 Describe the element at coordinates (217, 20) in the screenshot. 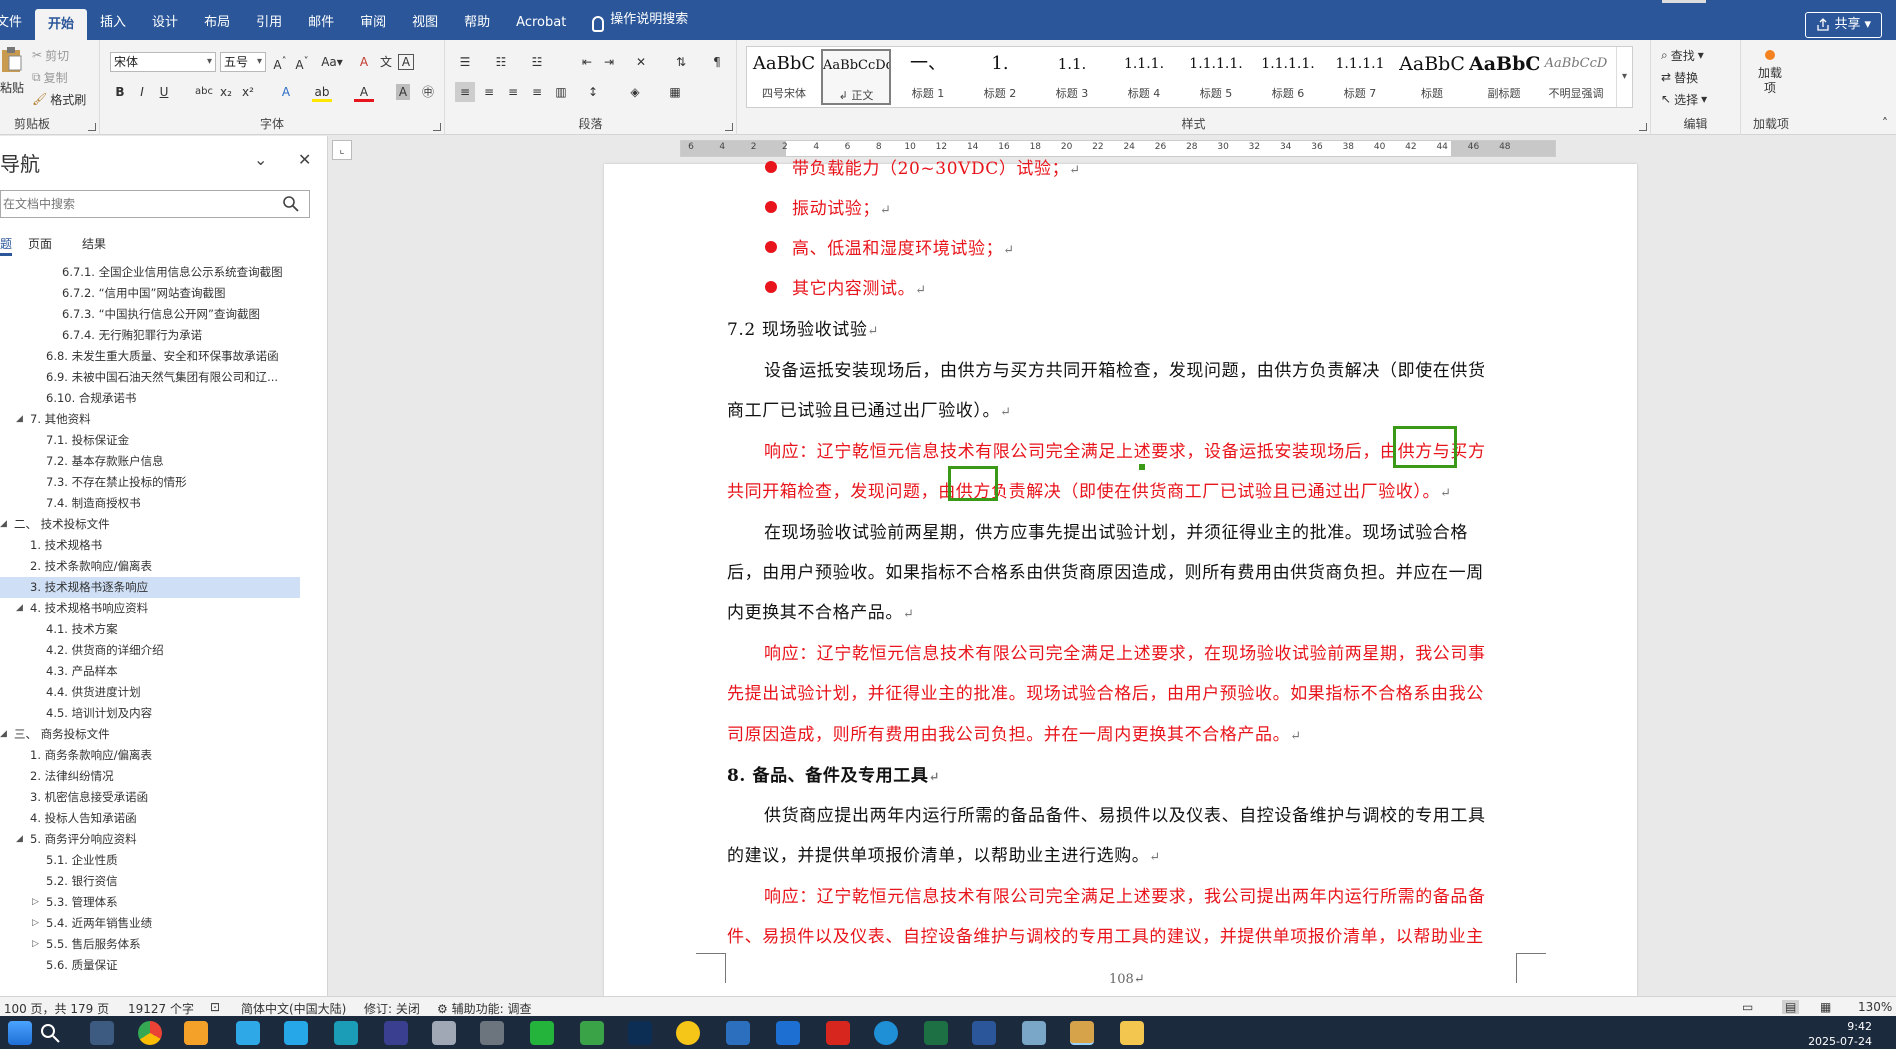

I see `tab-layout: 布局` at that location.